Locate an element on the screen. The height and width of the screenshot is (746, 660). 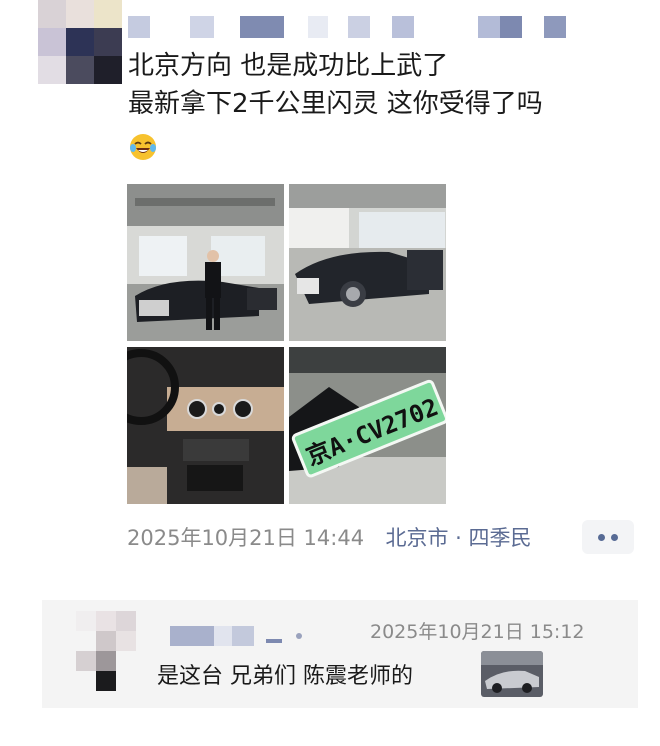
author-name is located at coordinates (347, 28).